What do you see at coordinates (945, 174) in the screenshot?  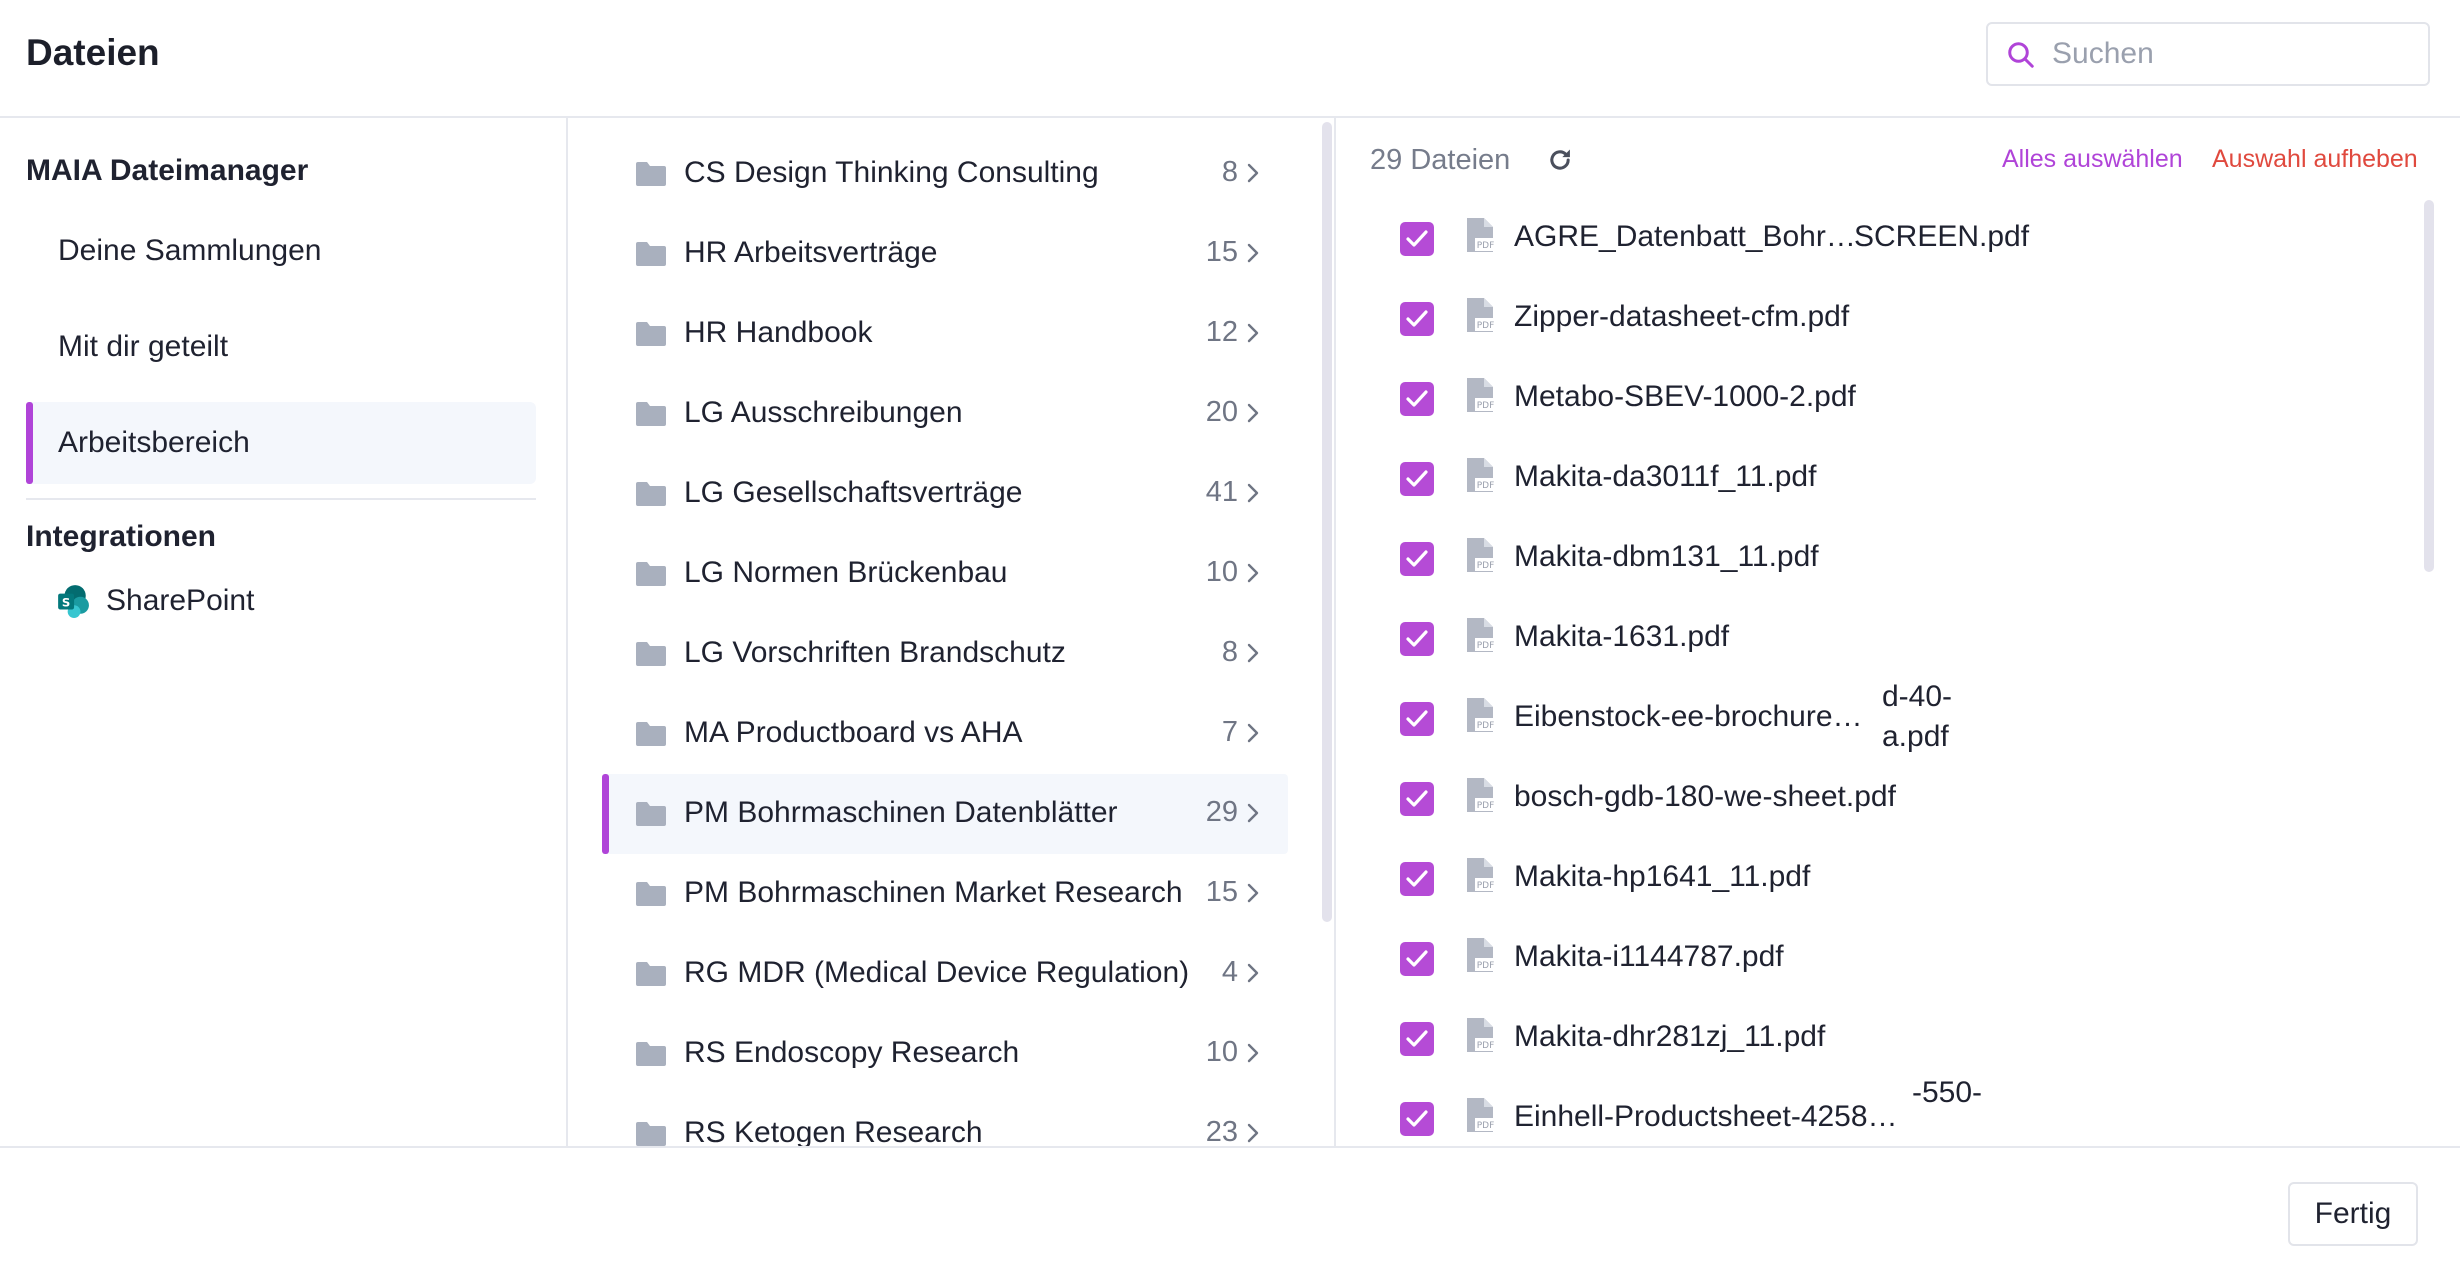 I see `folder-row: CS Design Thinking Consulting 8` at bounding box center [945, 174].